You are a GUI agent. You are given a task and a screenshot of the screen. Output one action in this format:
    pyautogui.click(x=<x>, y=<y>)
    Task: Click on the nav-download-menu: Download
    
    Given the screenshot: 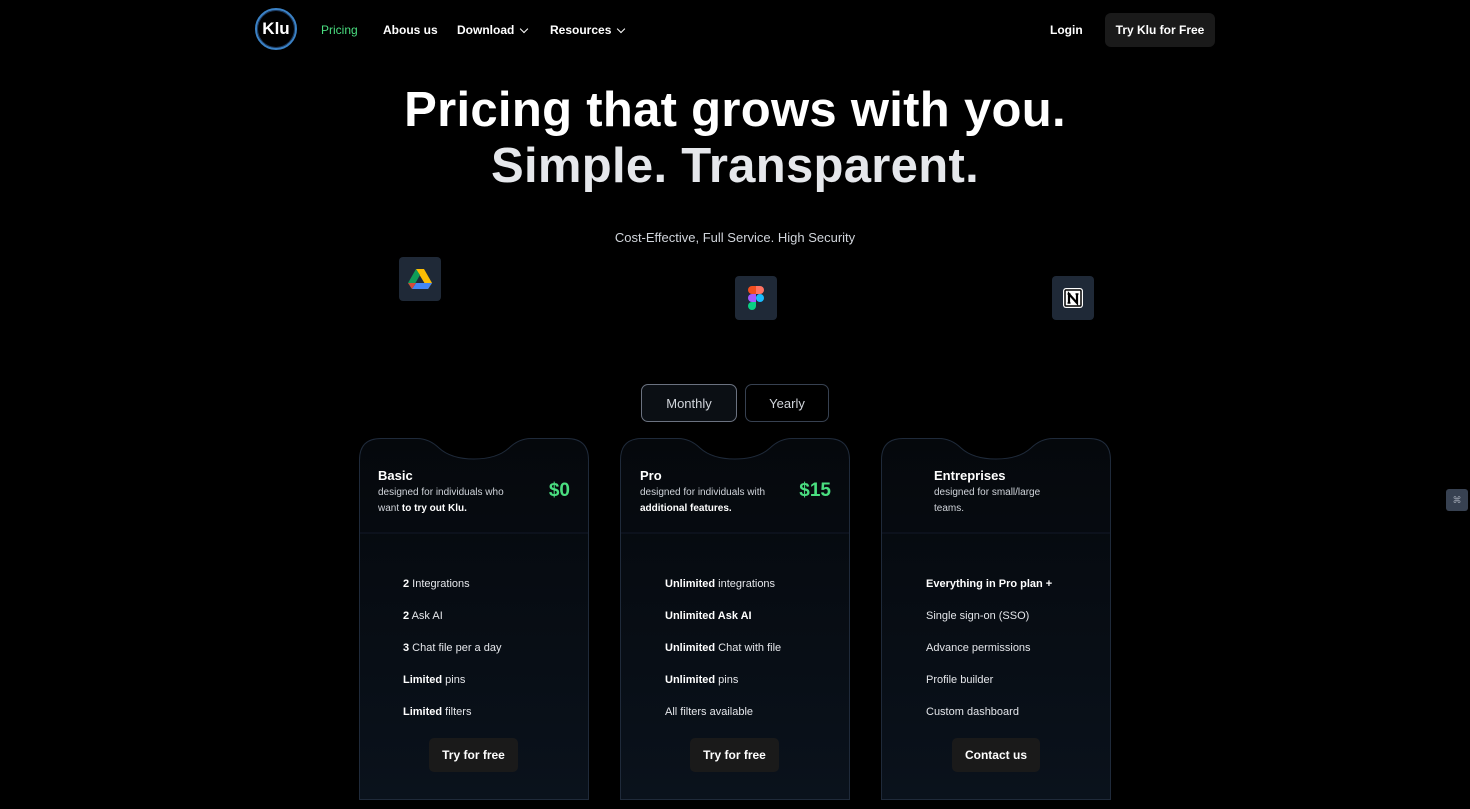 What is the action you would take?
    pyautogui.click(x=493, y=30)
    